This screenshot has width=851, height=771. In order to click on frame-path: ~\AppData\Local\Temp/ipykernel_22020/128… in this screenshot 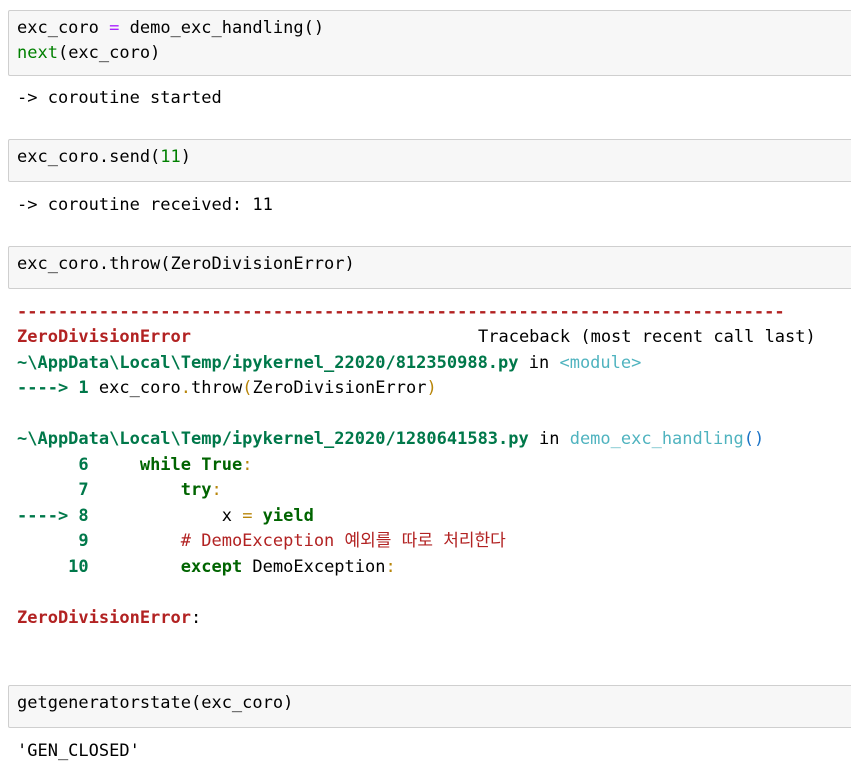, I will do `click(273, 439)`.